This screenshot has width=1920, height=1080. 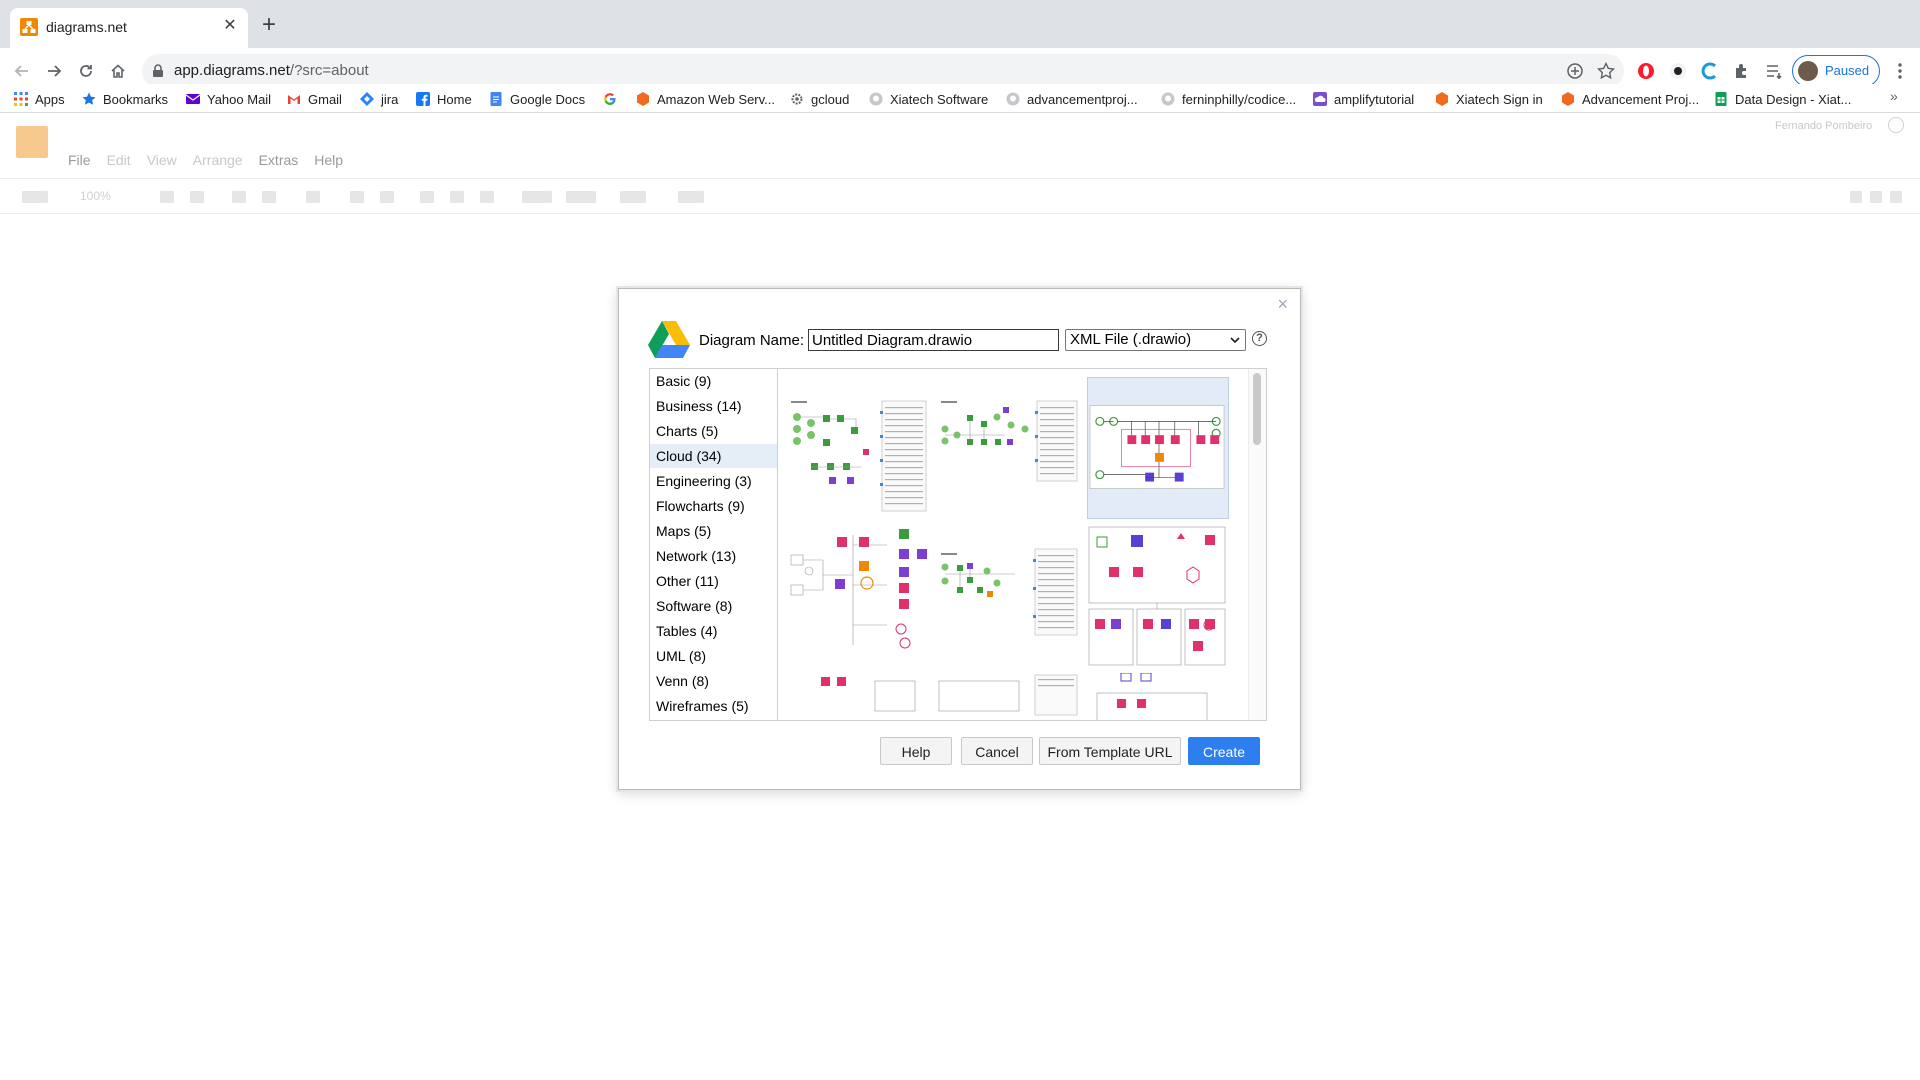 I want to click on waypoints-icon, so click(x=581, y=197).